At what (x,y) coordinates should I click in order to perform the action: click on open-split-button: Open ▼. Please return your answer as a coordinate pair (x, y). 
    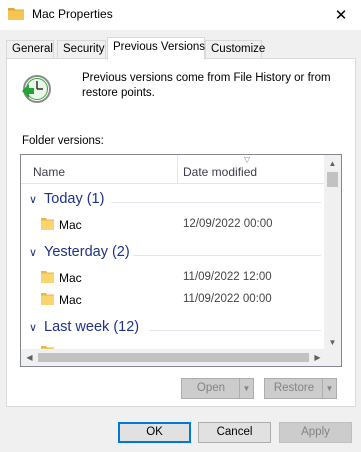
    Looking at the image, I should click on (217, 388).